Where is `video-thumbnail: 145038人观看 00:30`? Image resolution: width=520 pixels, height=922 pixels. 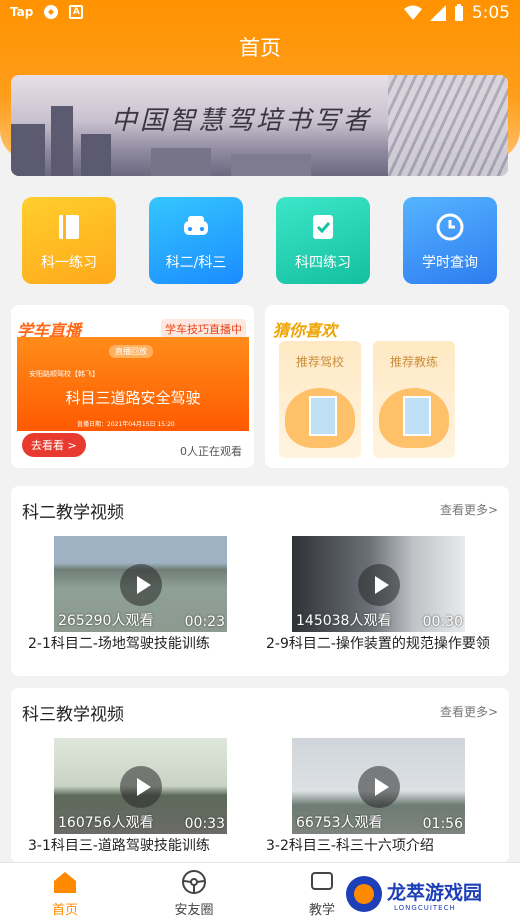 video-thumbnail: 145038人观看 00:30 is located at coordinates (378, 584).